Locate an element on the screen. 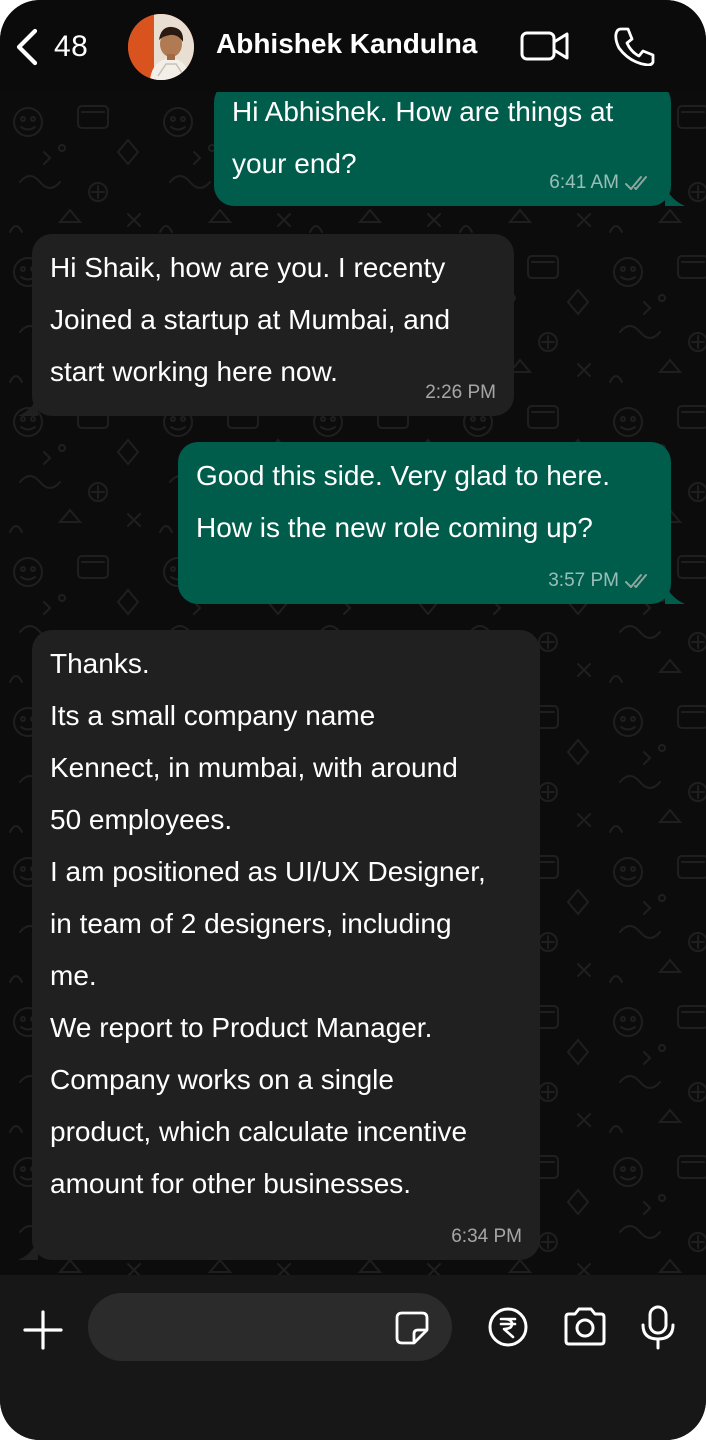 The image size is (706, 1440). message-time: 6:41 AM is located at coordinates (584, 182).